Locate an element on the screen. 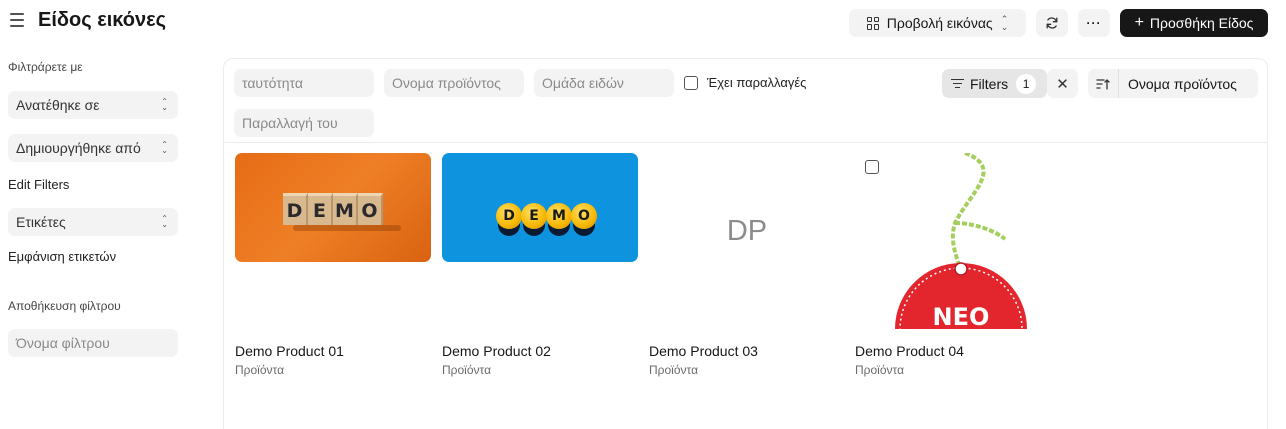  page-title: Είδος εικόνες is located at coordinates (102, 20).